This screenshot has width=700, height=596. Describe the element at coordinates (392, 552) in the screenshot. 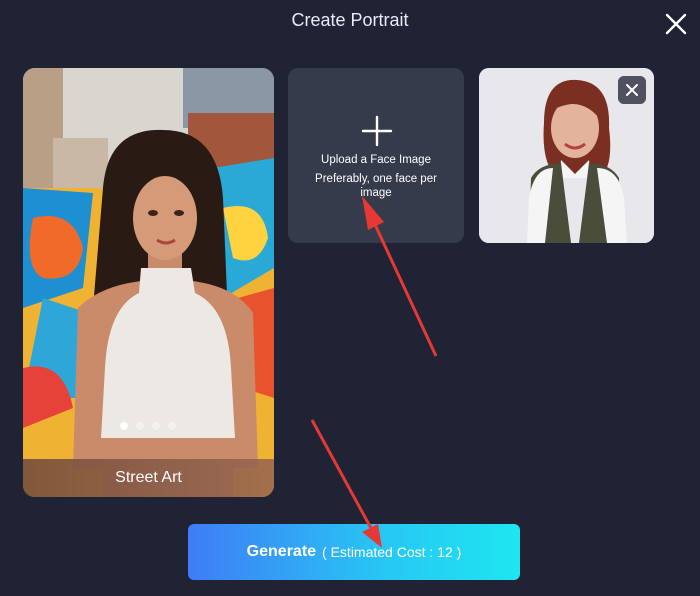

I see `estimated-cost: ( Estimated Cost : 12 )` at that location.